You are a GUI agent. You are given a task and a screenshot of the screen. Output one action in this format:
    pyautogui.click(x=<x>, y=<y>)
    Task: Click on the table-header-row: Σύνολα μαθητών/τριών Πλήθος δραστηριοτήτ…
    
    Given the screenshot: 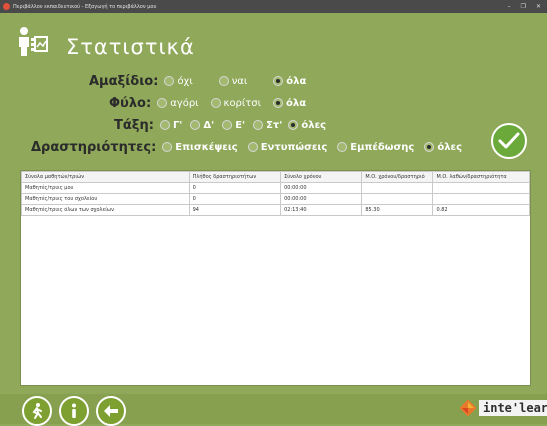 What is the action you would take?
    pyautogui.click(x=275, y=177)
    